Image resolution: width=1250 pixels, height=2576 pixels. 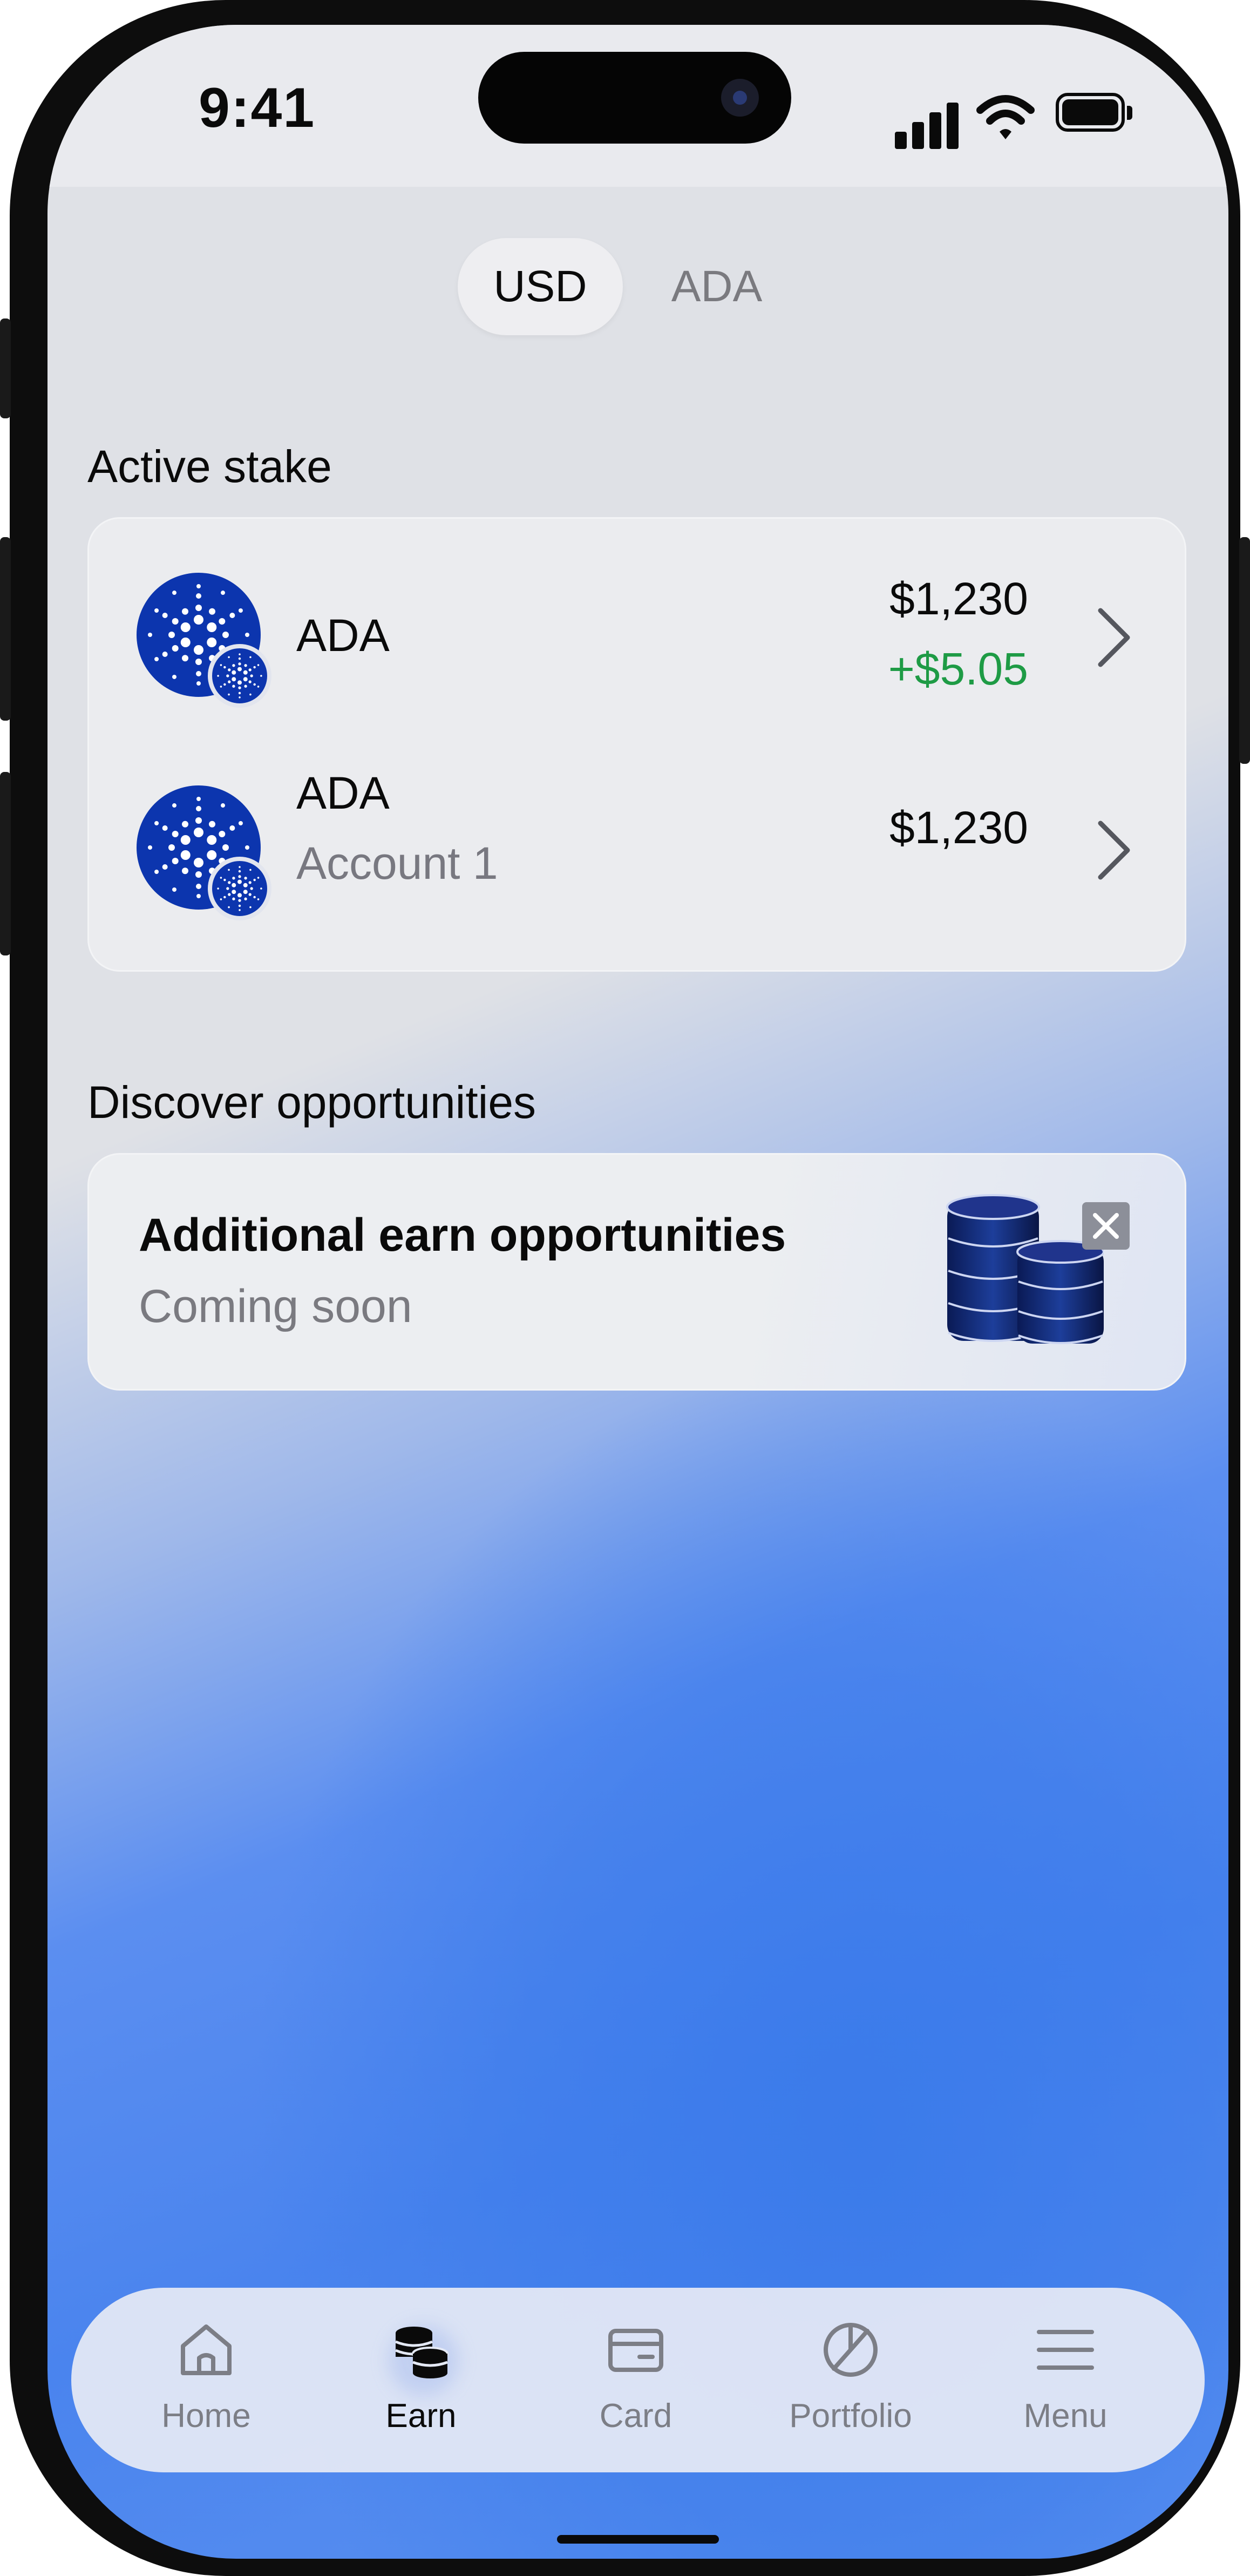 What do you see at coordinates (311, 1102) in the screenshot?
I see `discover-heading: Discover opportunities` at bounding box center [311, 1102].